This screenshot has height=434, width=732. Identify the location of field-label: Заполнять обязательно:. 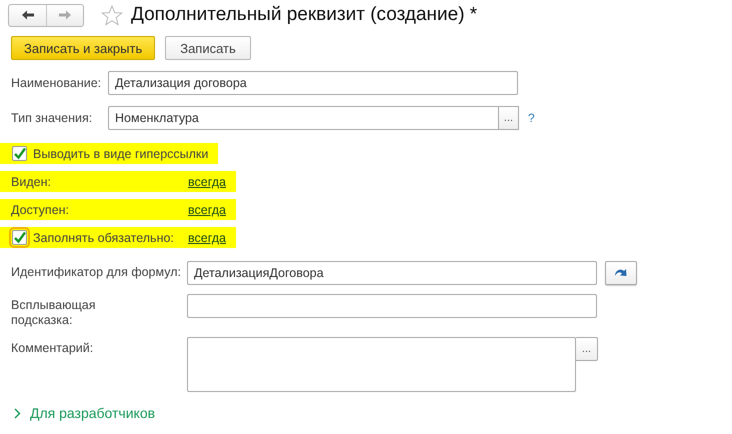
(104, 237).